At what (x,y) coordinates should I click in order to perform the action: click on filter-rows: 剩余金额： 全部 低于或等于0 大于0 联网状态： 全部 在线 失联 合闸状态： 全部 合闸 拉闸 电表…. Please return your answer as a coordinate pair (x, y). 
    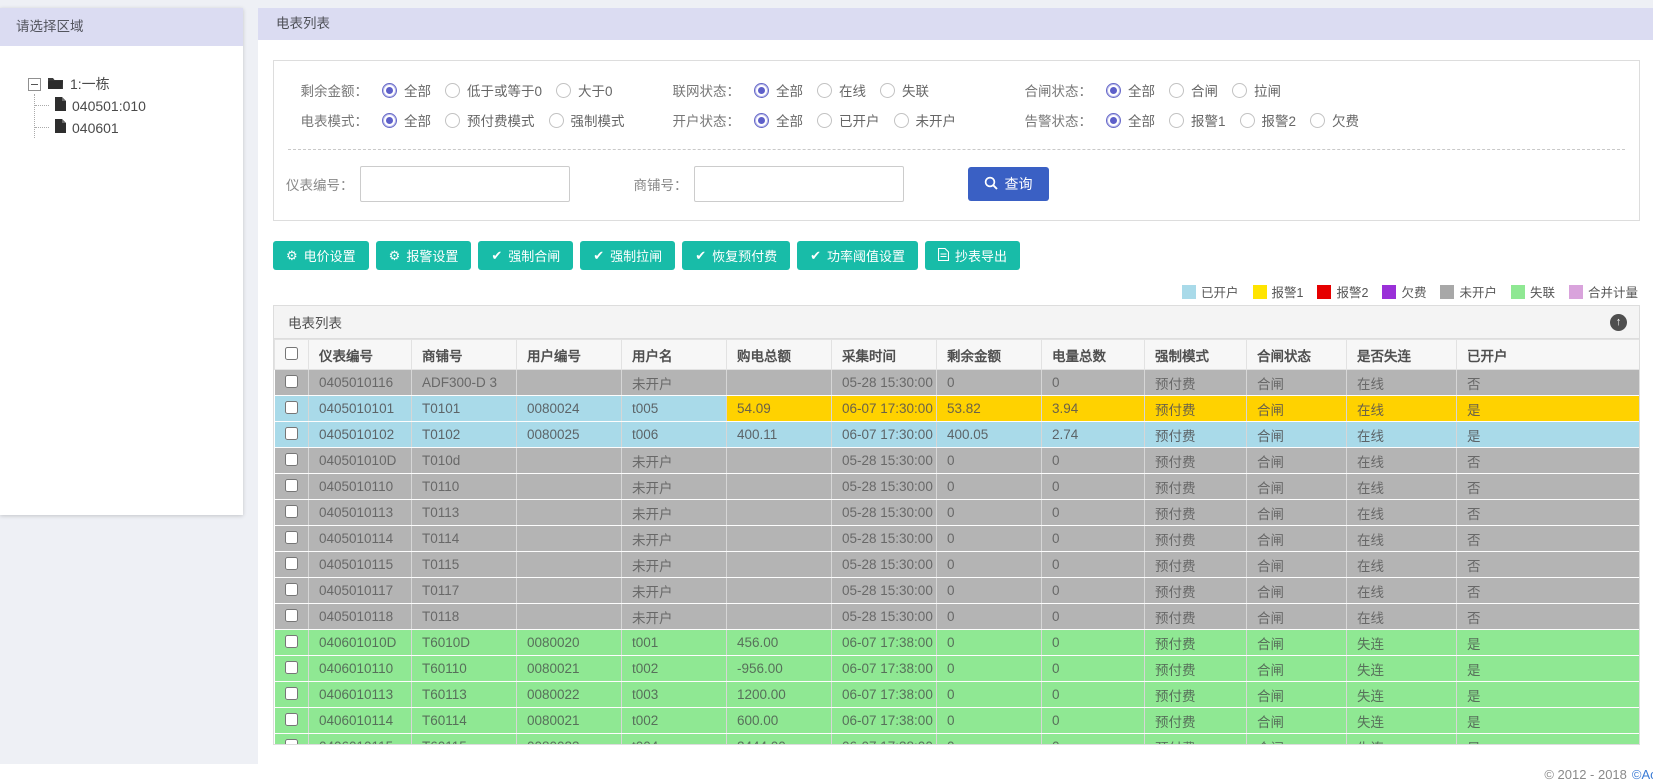
    Looking at the image, I should click on (956, 105).